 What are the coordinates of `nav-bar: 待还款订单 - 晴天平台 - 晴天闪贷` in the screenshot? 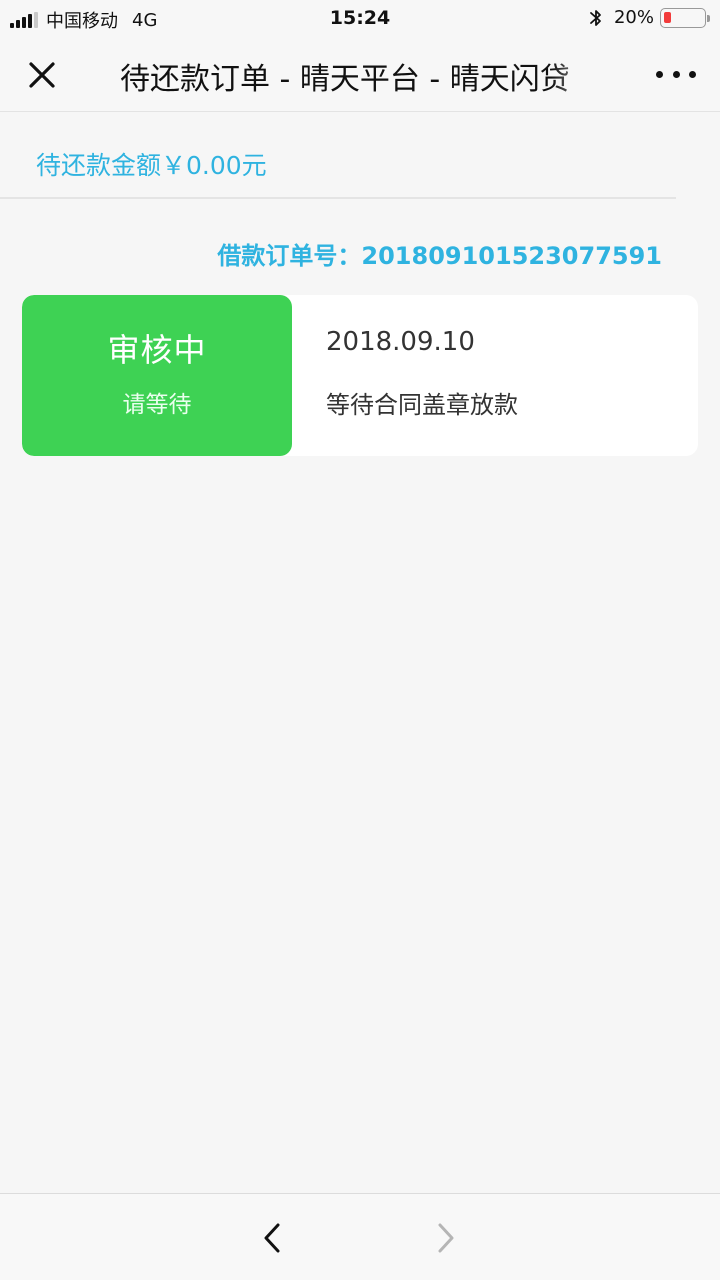 It's located at (360, 74).